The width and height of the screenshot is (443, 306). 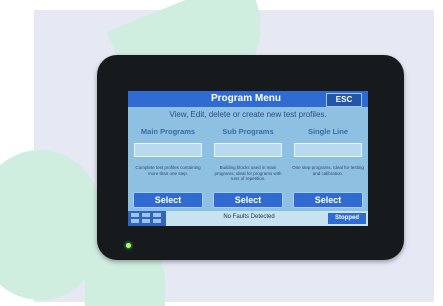 What do you see at coordinates (347, 218) in the screenshot?
I see `run-state-badge: Stopped` at bounding box center [347, 218].